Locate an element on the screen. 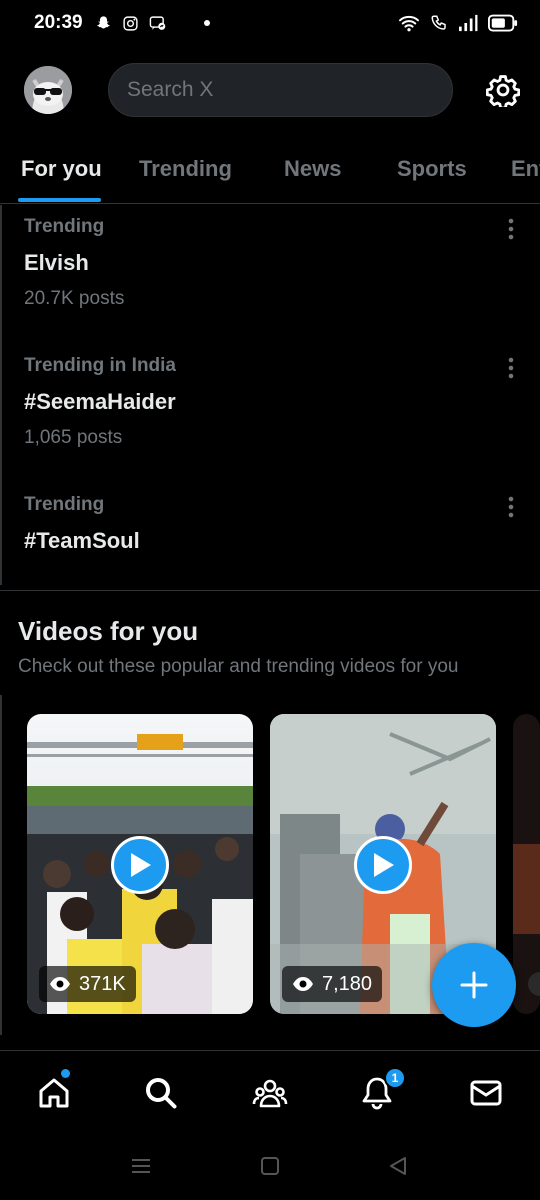 This screenshot has height=1200, width=540. plus-icon is located at coordinates (474, 985).